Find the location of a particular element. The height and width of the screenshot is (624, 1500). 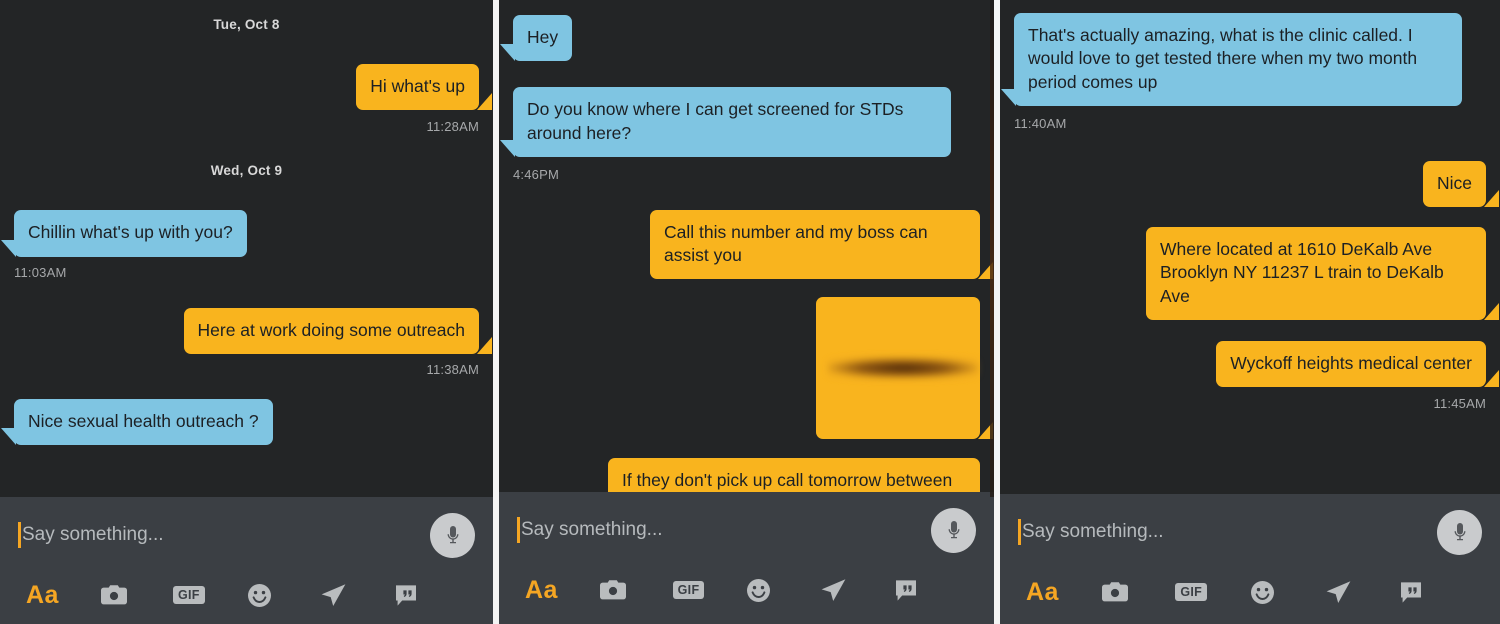

message-timestamp: 11:45AM is located at coordinates (1459, 404).